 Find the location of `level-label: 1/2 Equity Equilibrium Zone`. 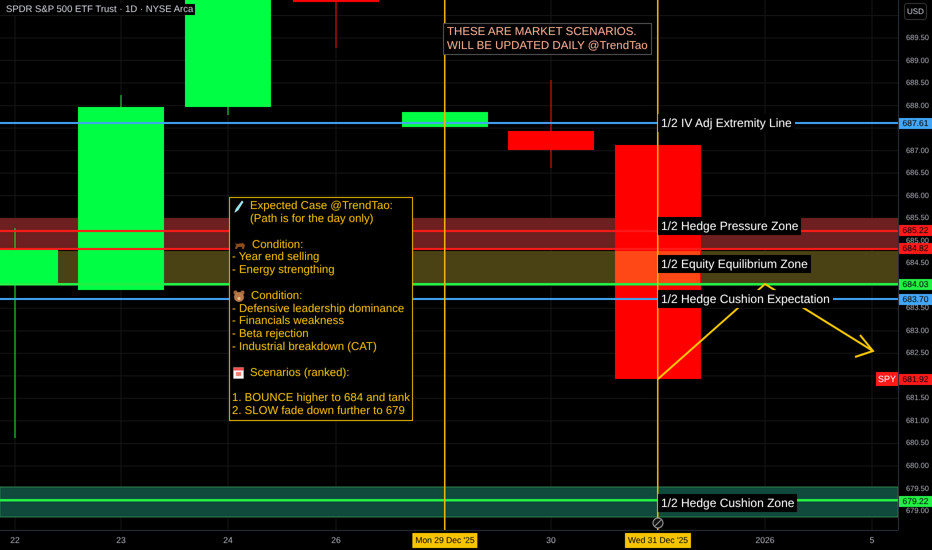

level-label: 1/2 Equity Equilibrium Zone is located at coordinates (734, 264).